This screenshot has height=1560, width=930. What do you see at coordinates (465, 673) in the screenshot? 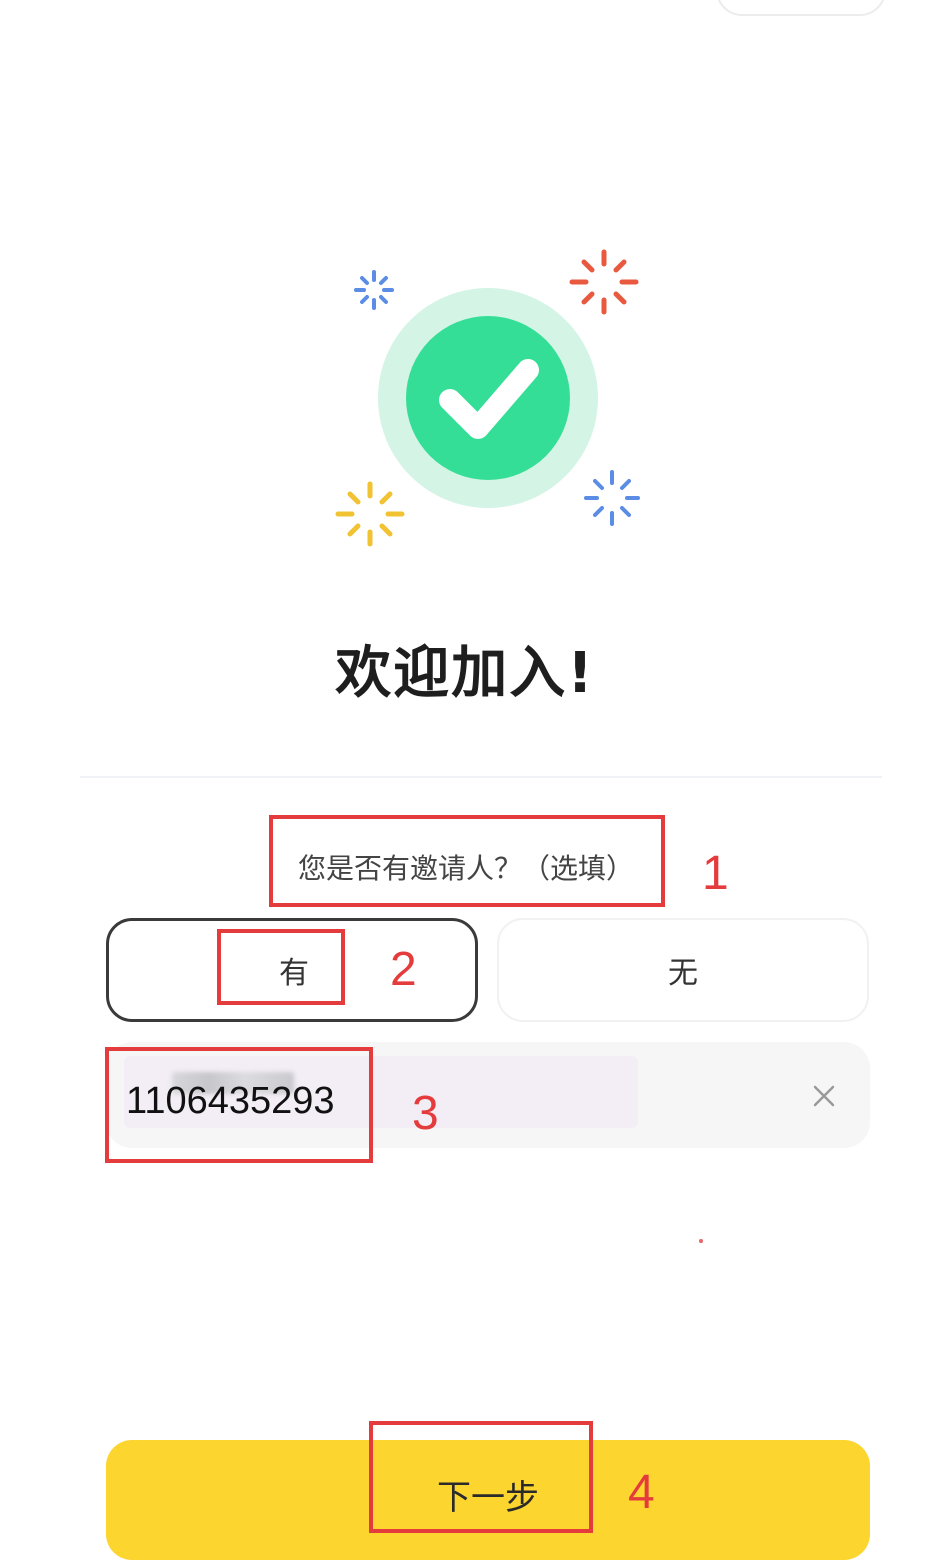
I see `welcome-title: 欢迎加入!` at bounding box center [465, 673].